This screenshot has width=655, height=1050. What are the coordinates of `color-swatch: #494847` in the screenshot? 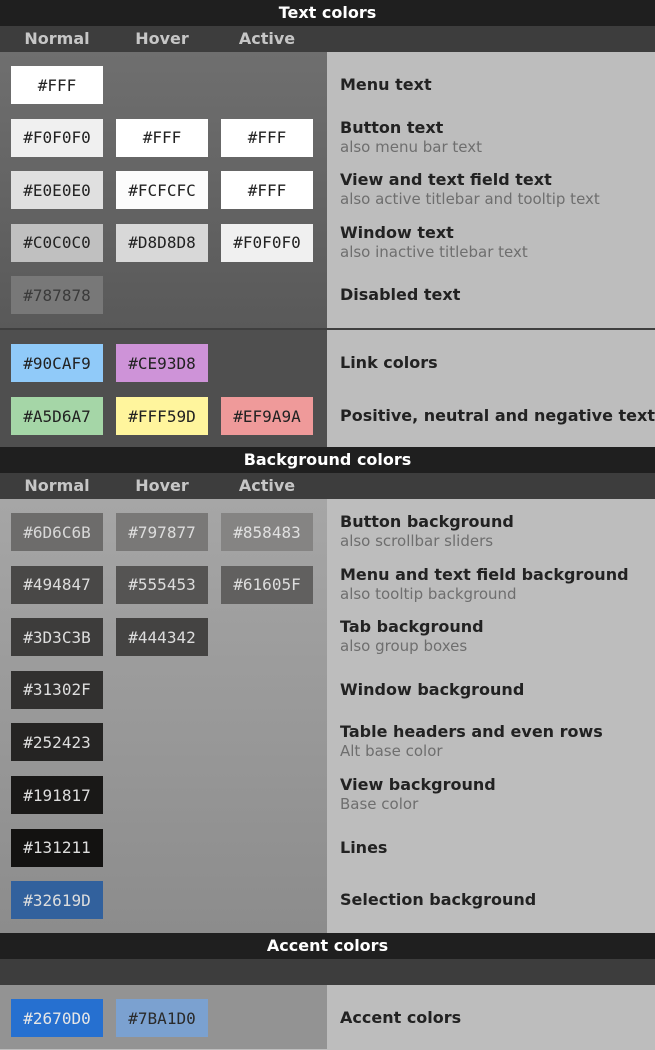 It's located at (57, 584).